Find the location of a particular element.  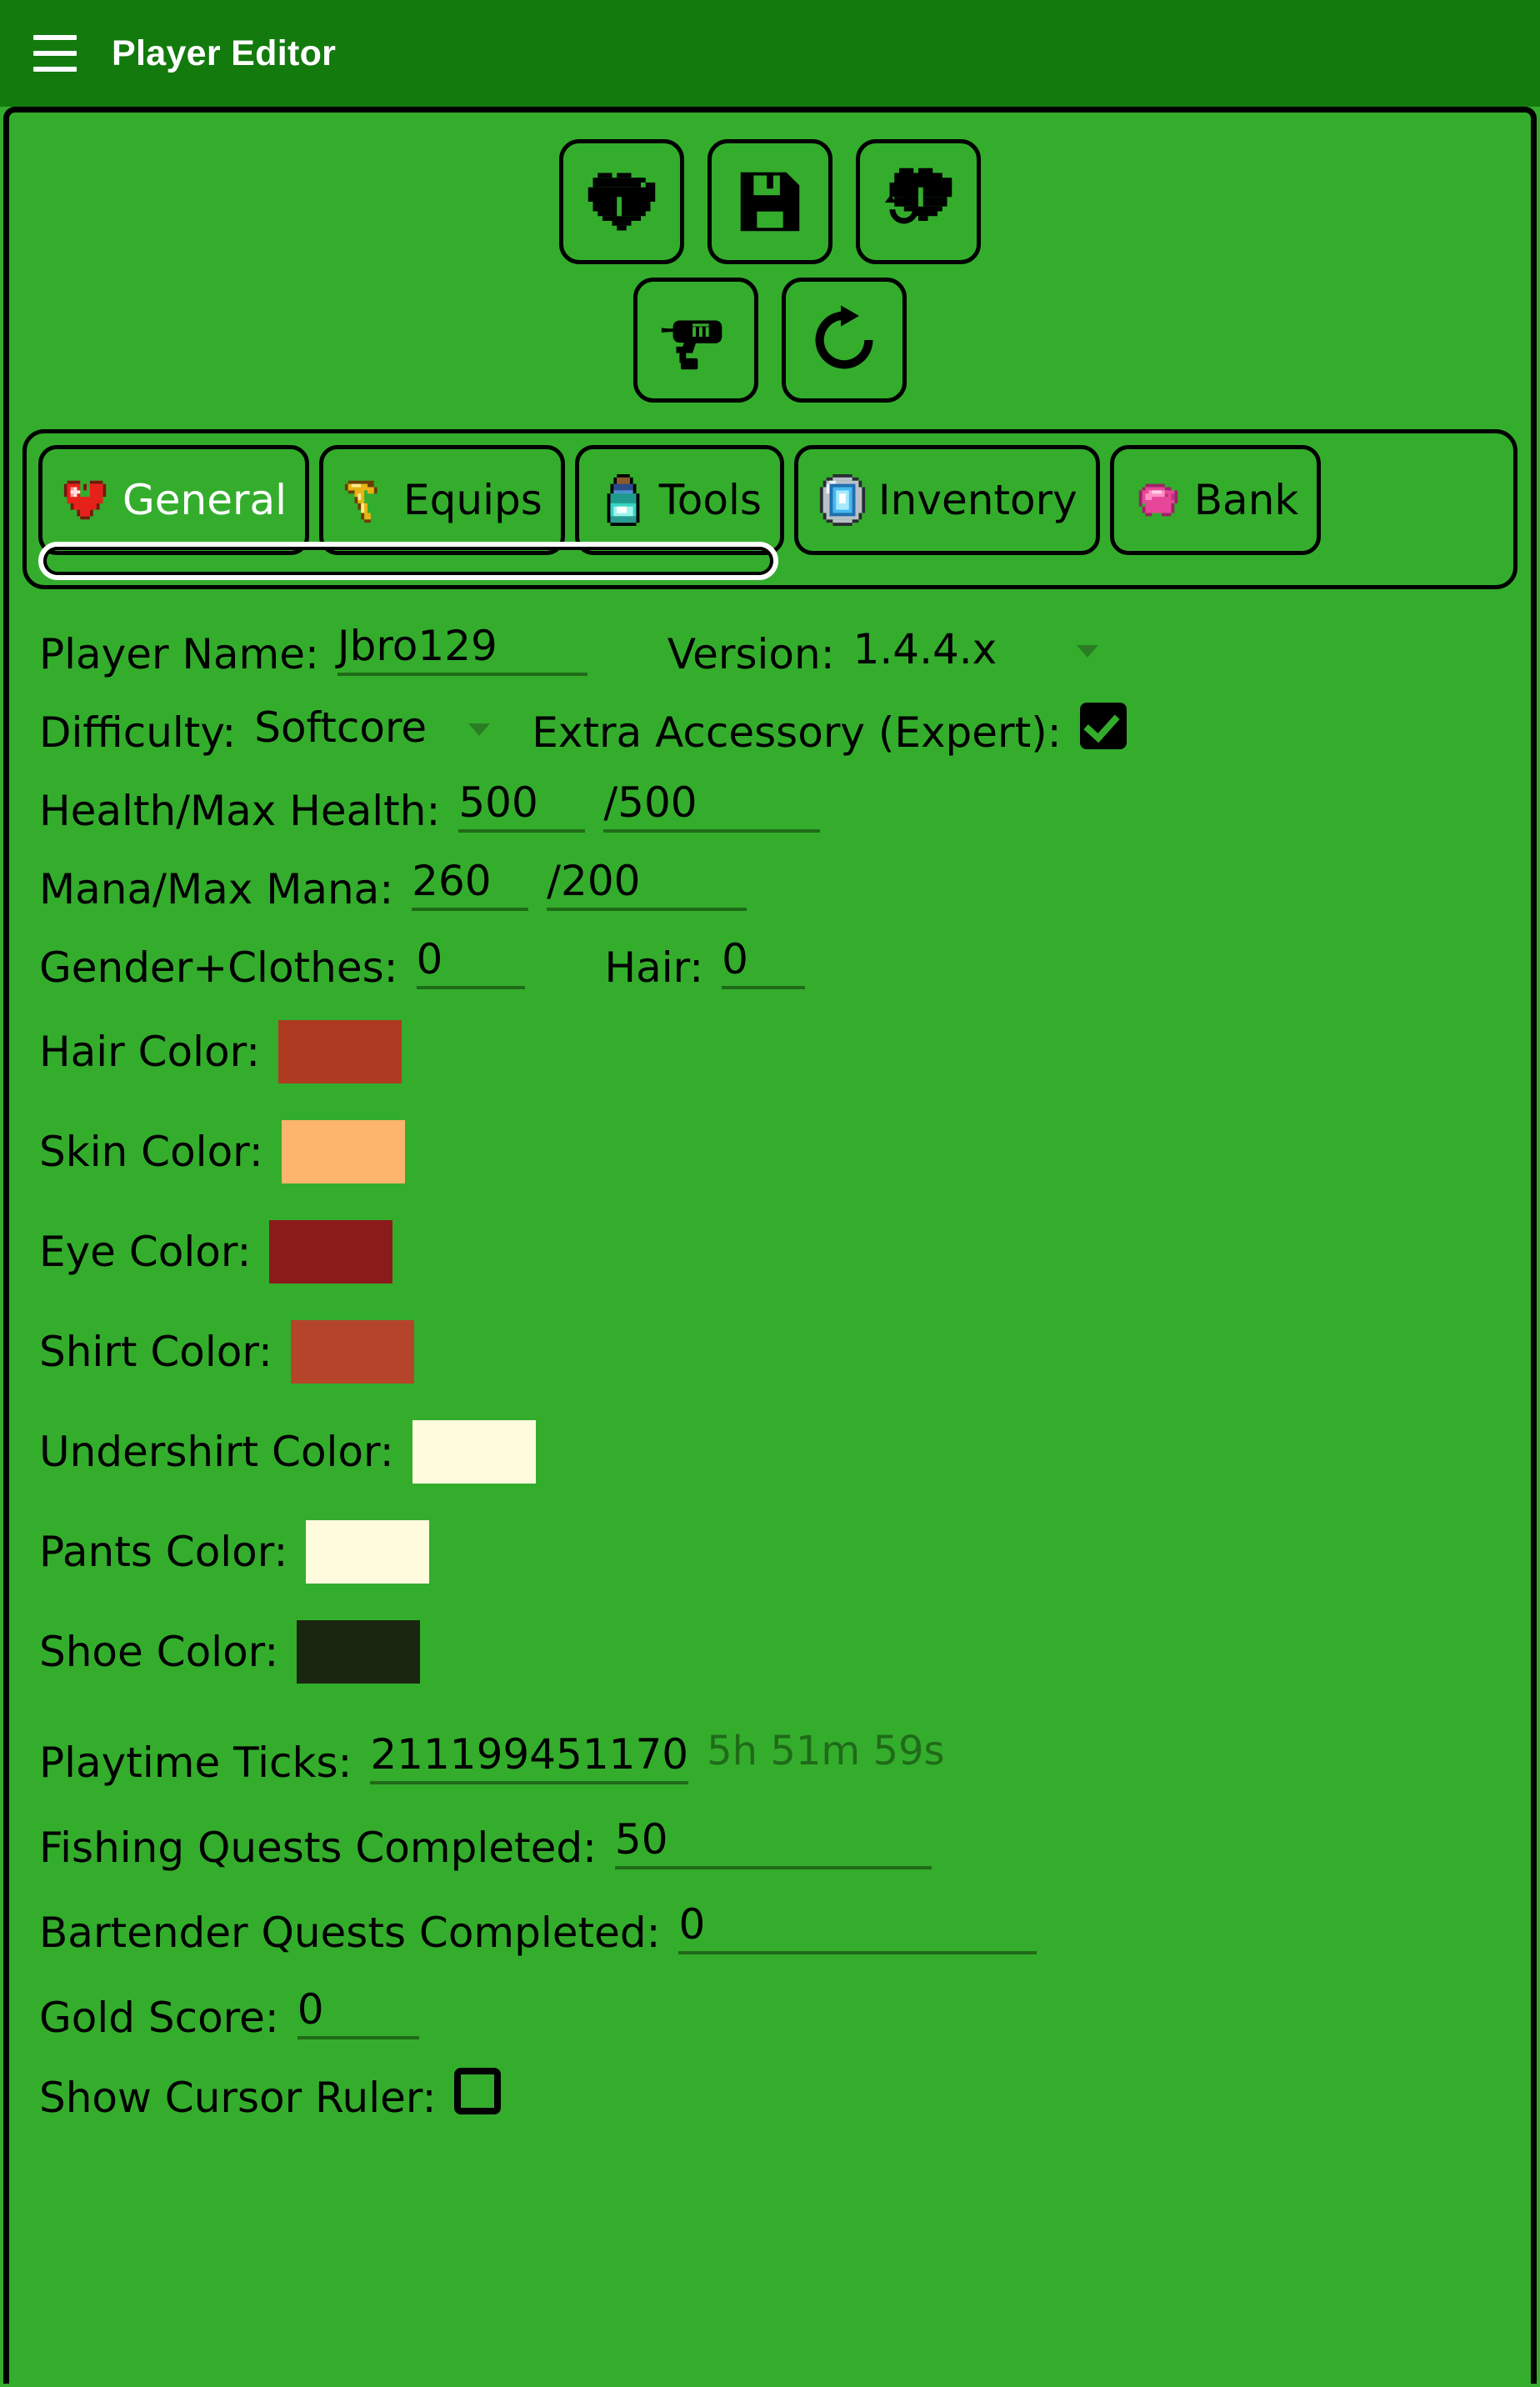

health-max-input: /500 is located at coordinates (712, 803).